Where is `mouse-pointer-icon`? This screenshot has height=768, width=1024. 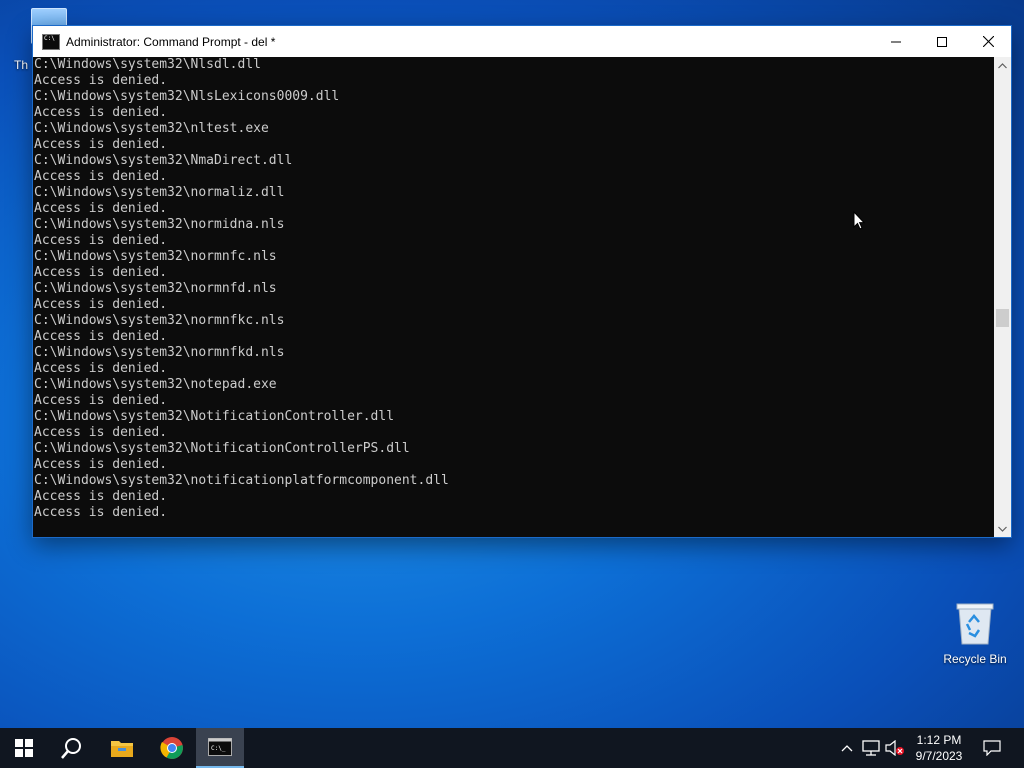
mouse-pointer-icon is located at coordinates (859, 222).